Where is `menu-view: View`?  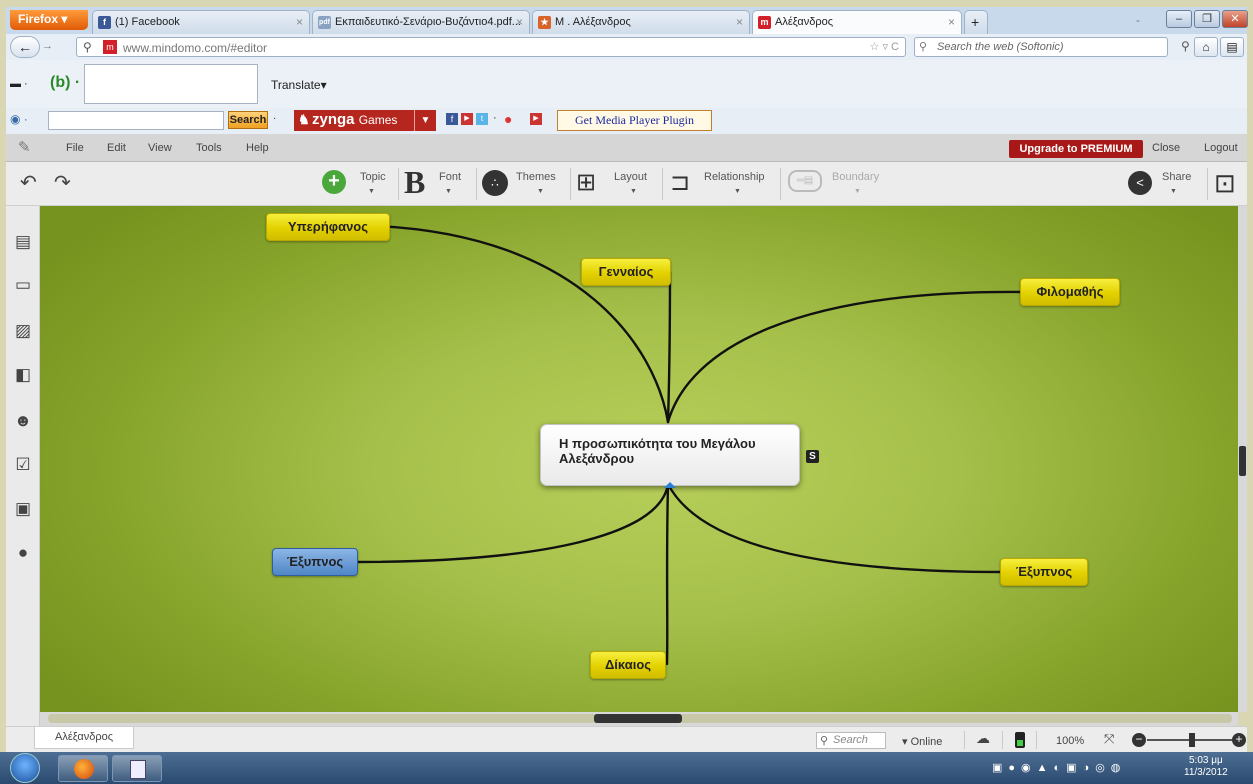
menu-view: View is located at coordinates (160, 148).